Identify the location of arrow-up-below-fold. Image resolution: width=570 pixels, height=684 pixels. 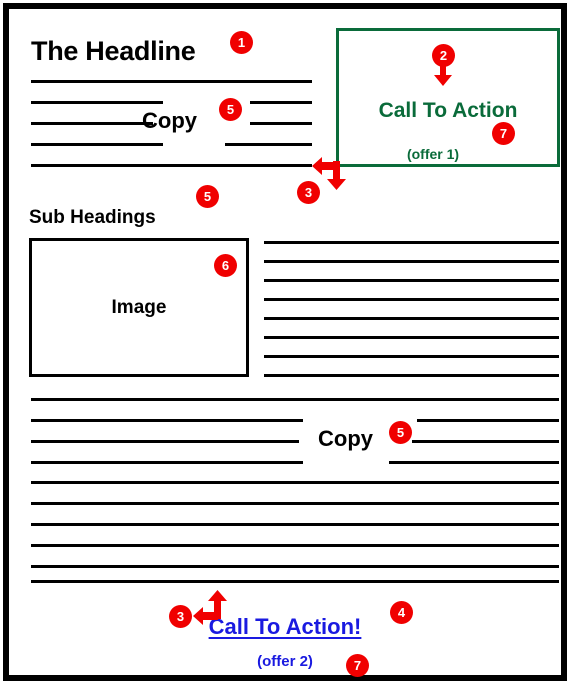
(218, 606).